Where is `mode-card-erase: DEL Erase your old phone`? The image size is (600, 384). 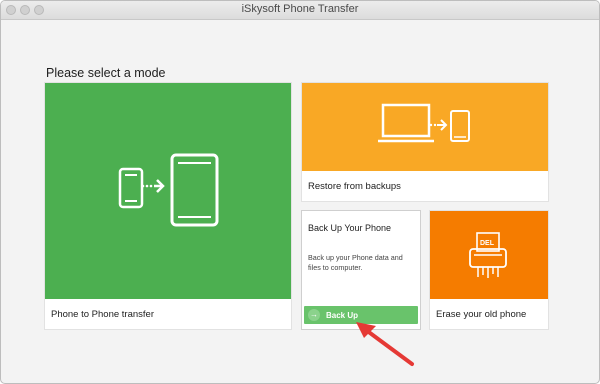
mode-card-erase: DEL Erase your old phone is located at coordinates (489, 270).